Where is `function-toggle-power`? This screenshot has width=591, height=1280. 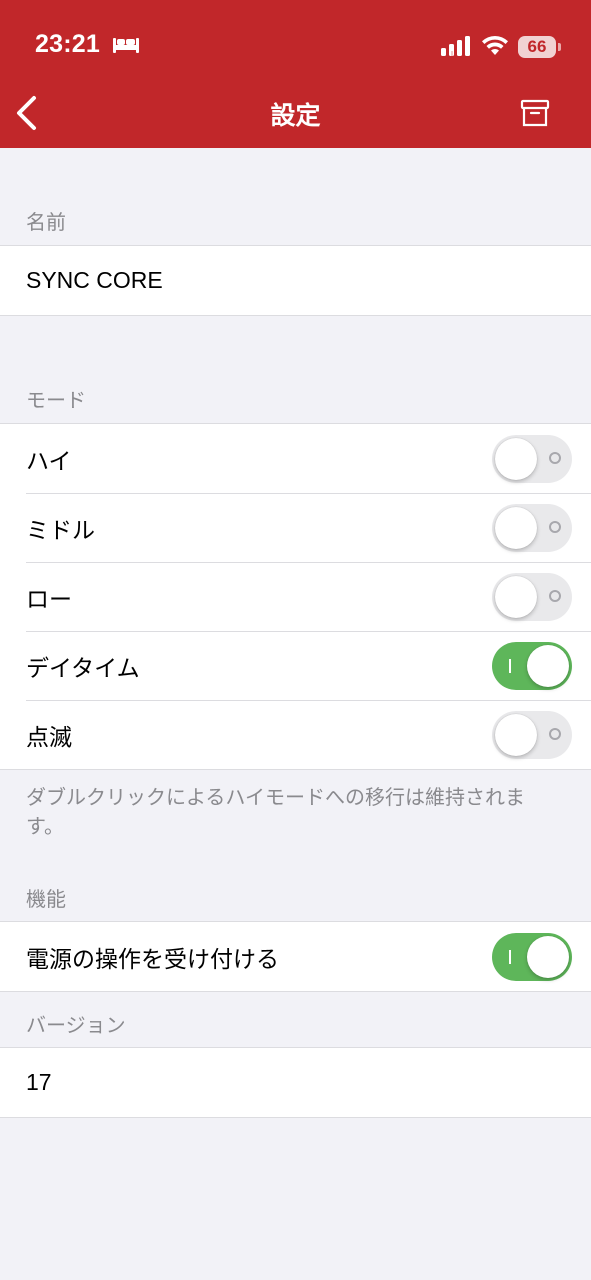 function-toggle-power is located at coordinates (532, 957).